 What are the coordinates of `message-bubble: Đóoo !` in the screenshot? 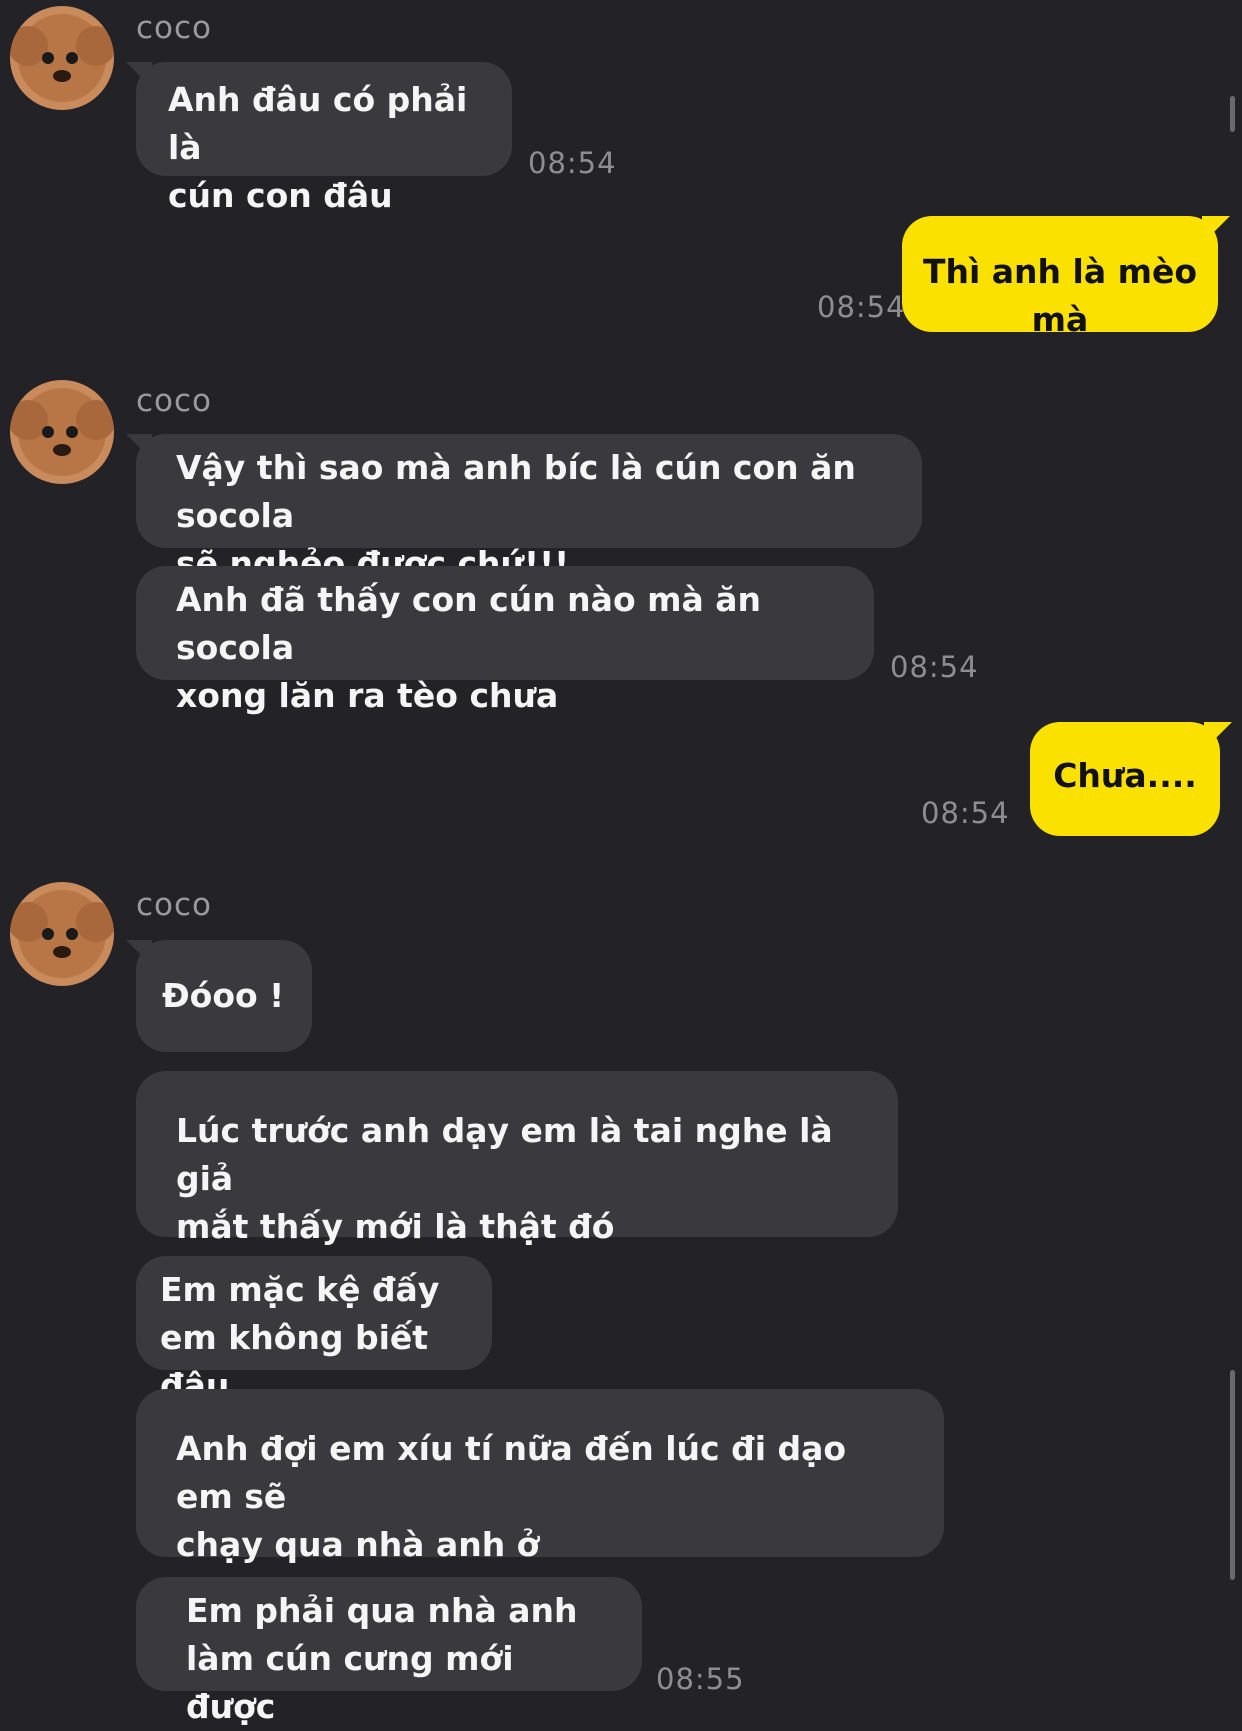 It's located at (224, 996).